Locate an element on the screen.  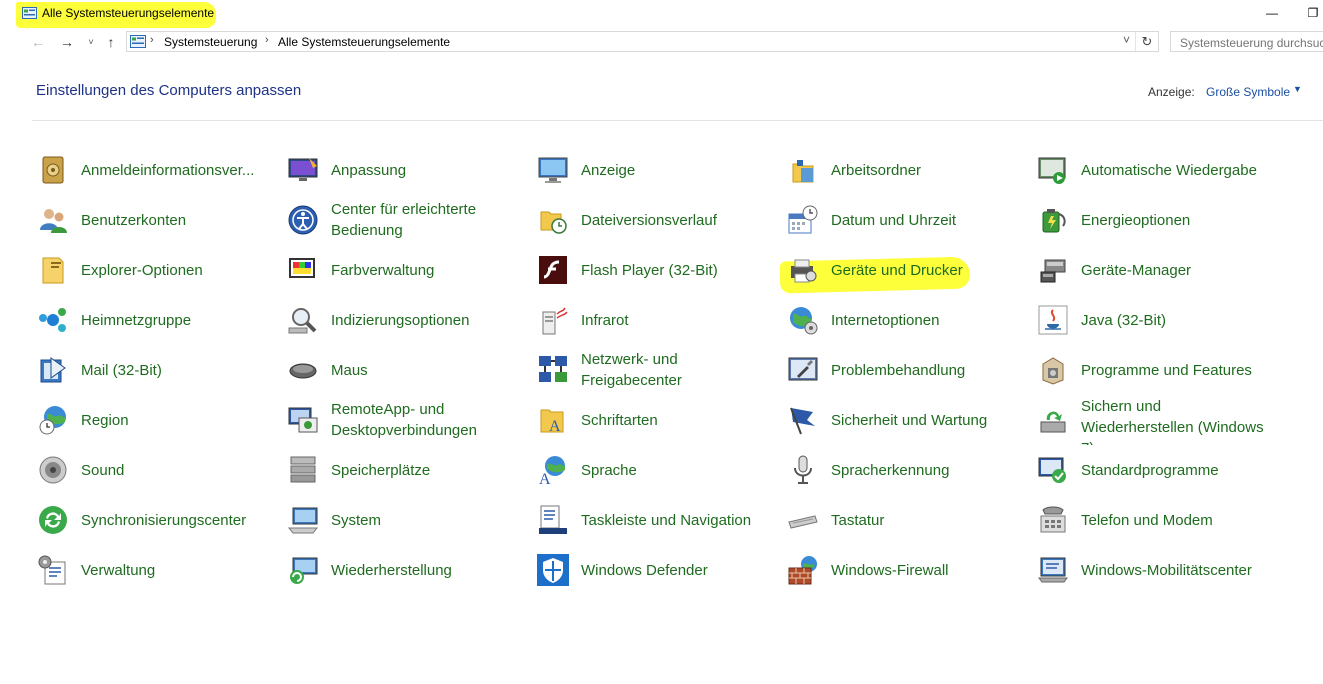
mobility-center-icon is located at coordinates (1053, 570).